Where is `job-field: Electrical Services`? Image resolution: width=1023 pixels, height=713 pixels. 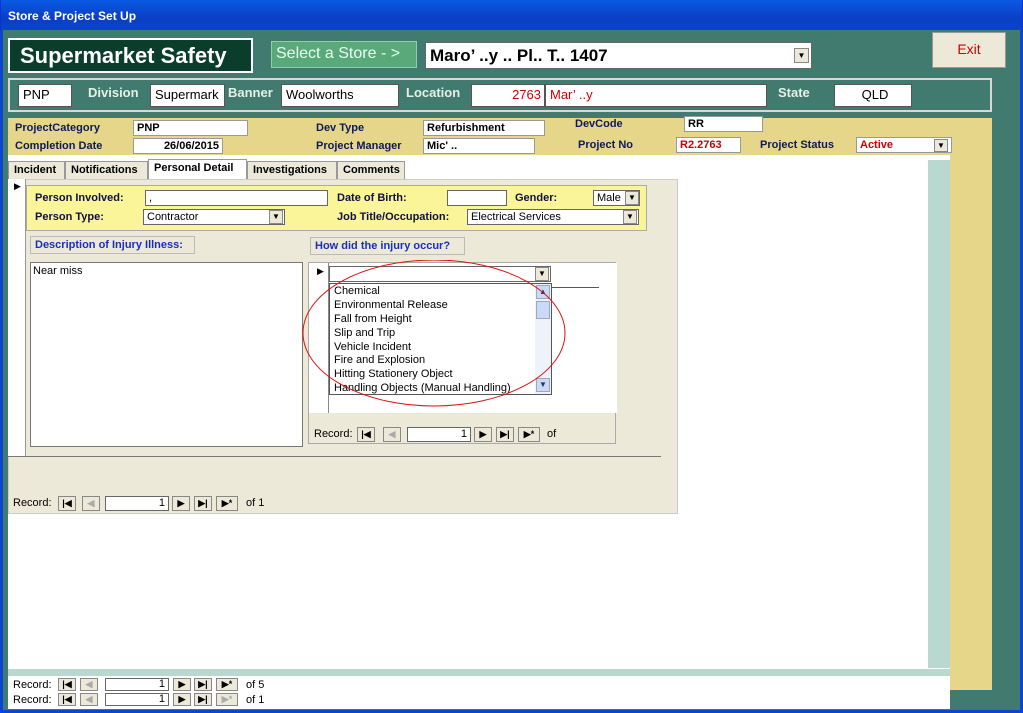
job-field: Electrical Services is located at coordinates (553, 217).